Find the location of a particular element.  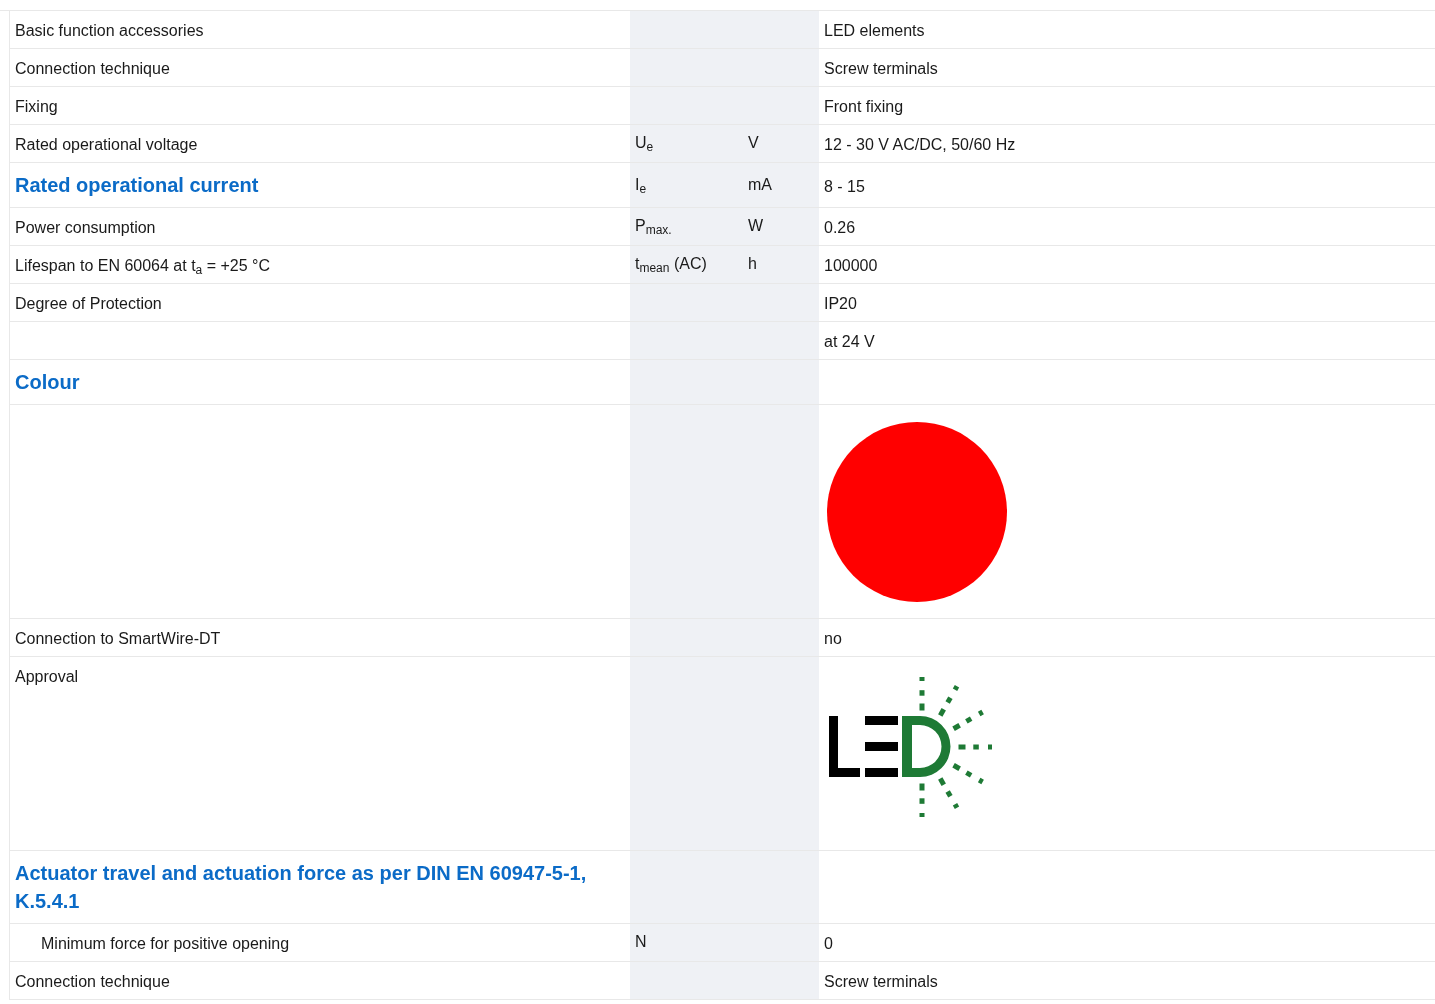

symbol-cell: N is located at coordinates (686, 942).